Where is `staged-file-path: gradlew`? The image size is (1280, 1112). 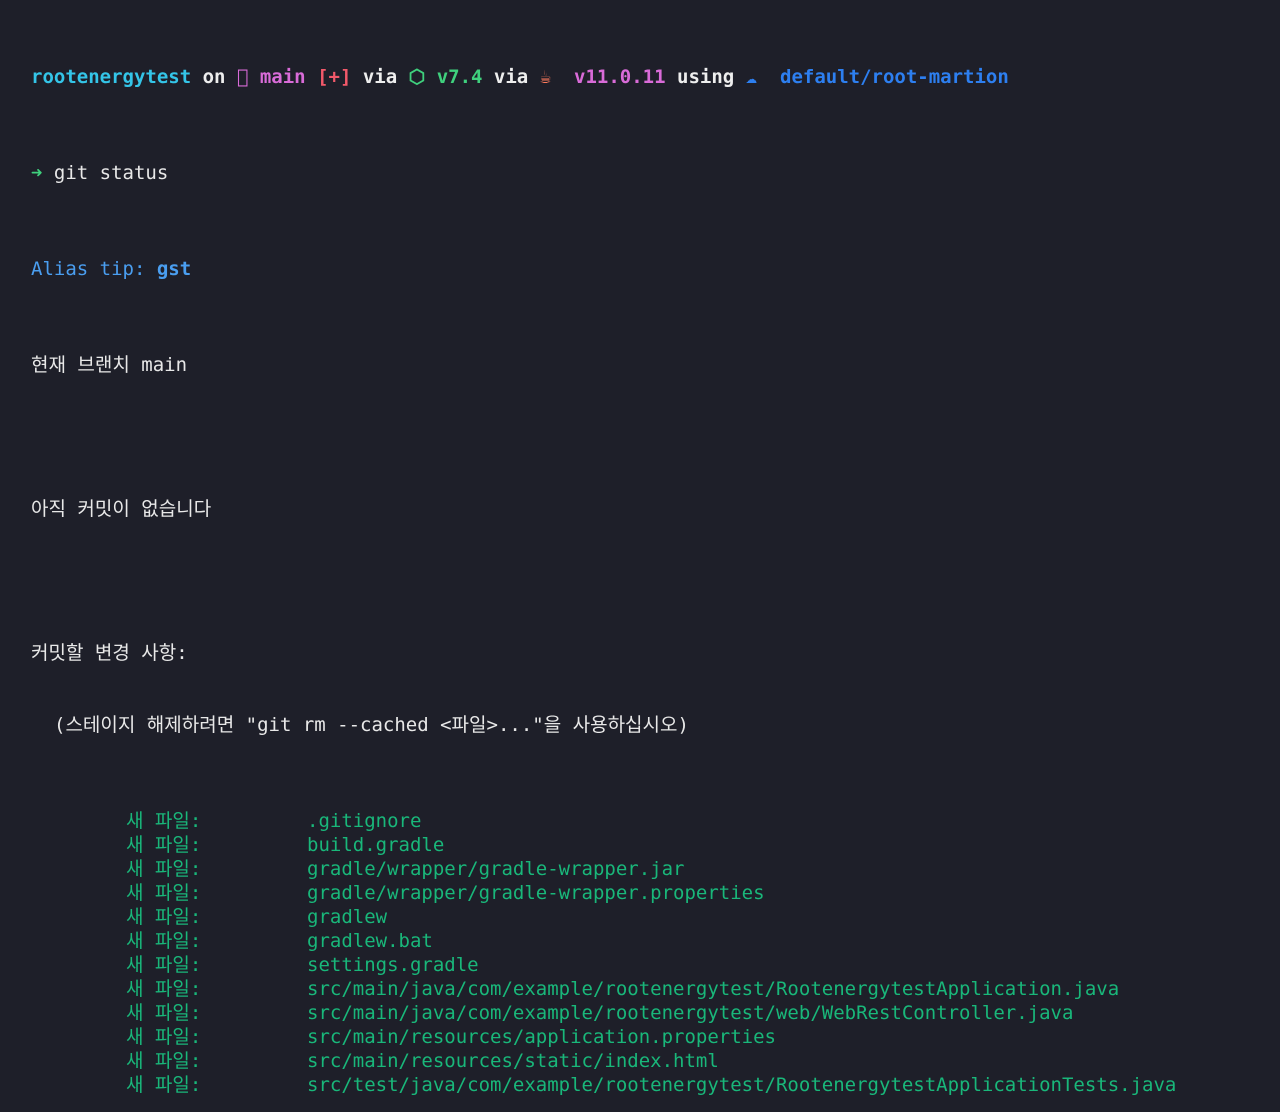
staged-file-path: gradlew is located at coordinates (347, 917).